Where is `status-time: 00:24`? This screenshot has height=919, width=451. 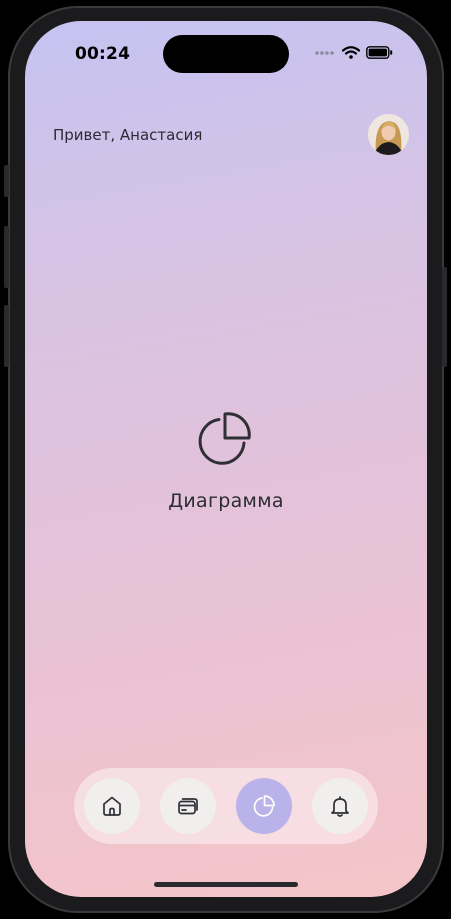 status-time: 00:24 is located at coordinates (103, 54).